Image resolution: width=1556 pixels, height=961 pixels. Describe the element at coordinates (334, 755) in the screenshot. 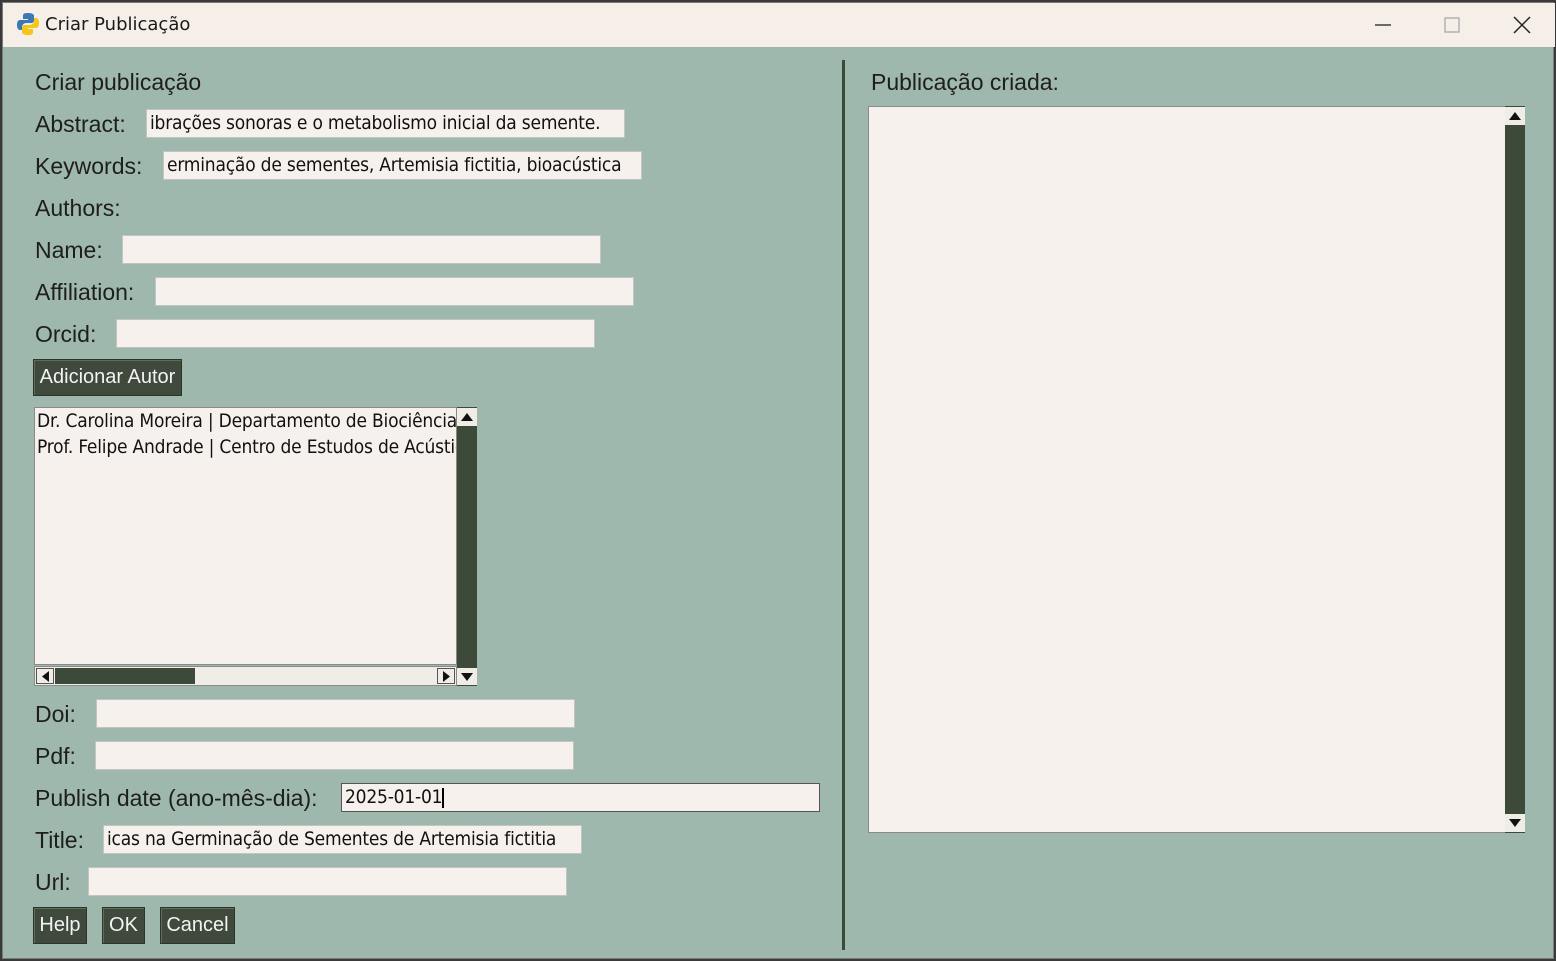

I see `pdf-input` at that location.